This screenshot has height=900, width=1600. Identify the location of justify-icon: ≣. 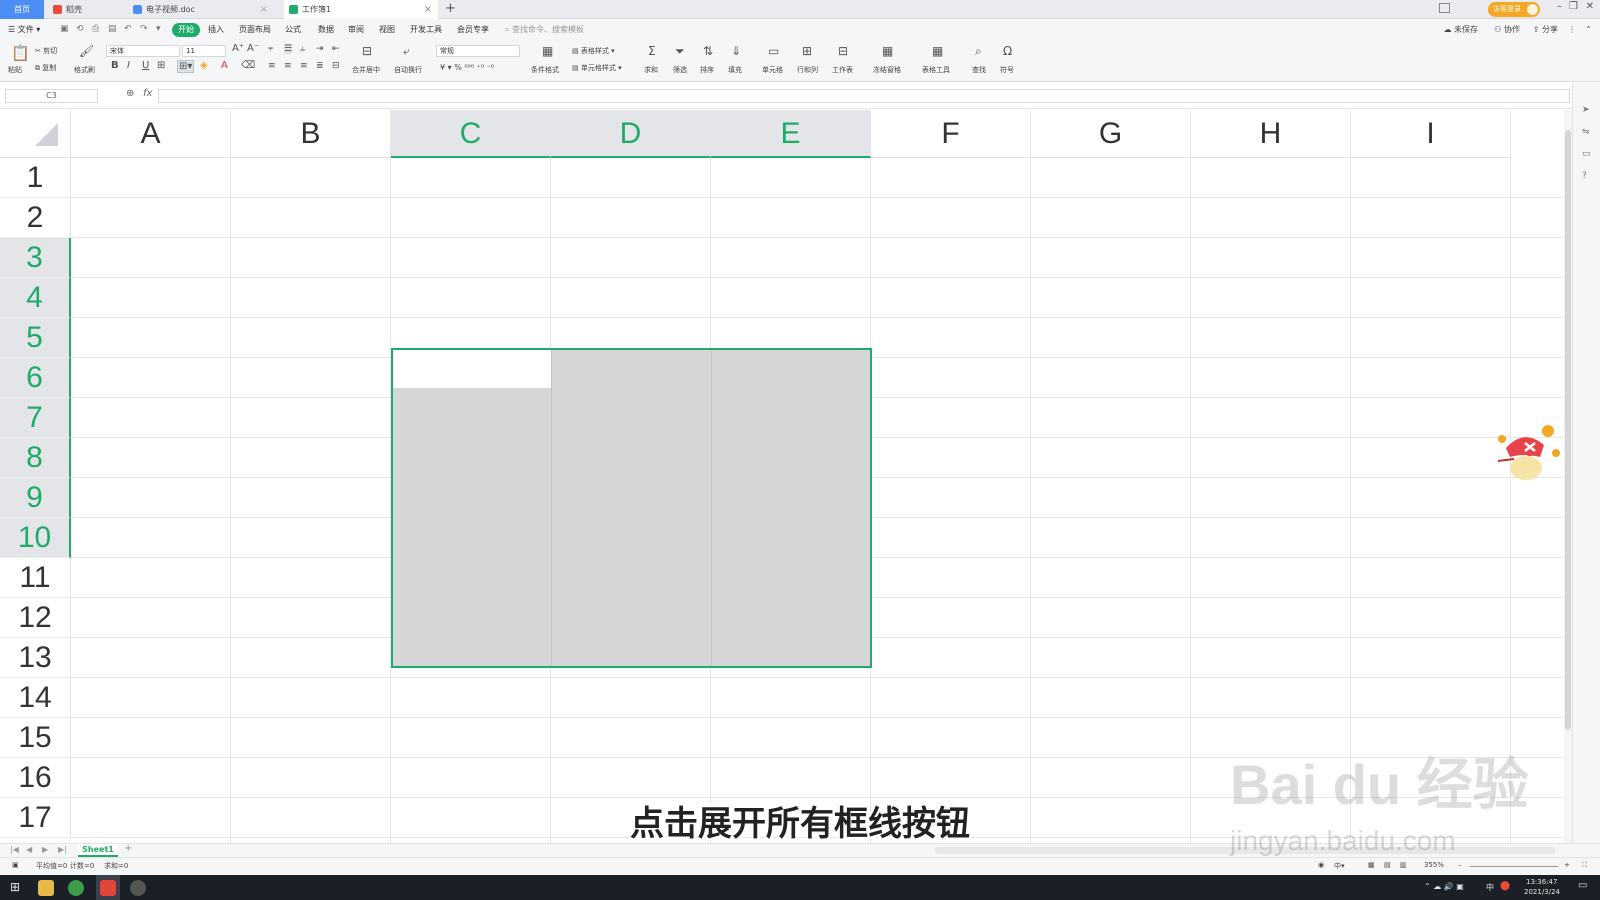
(320, 66).